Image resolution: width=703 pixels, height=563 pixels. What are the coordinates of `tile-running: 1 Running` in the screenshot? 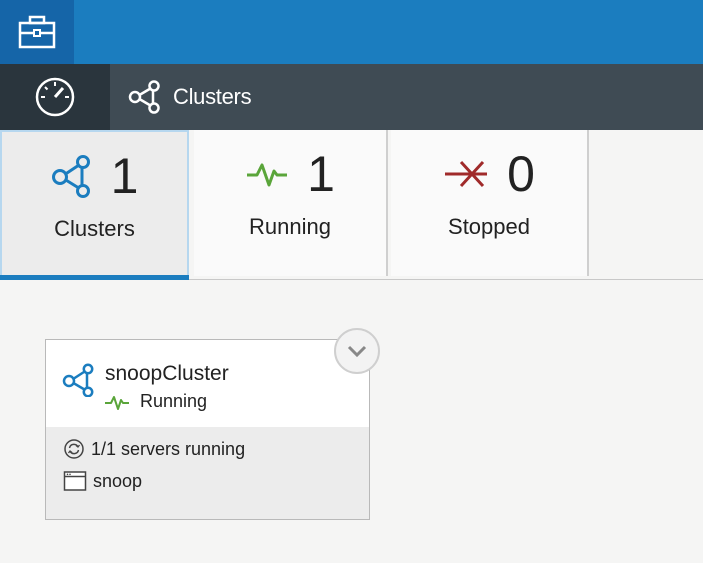 It's located at (291, 203).